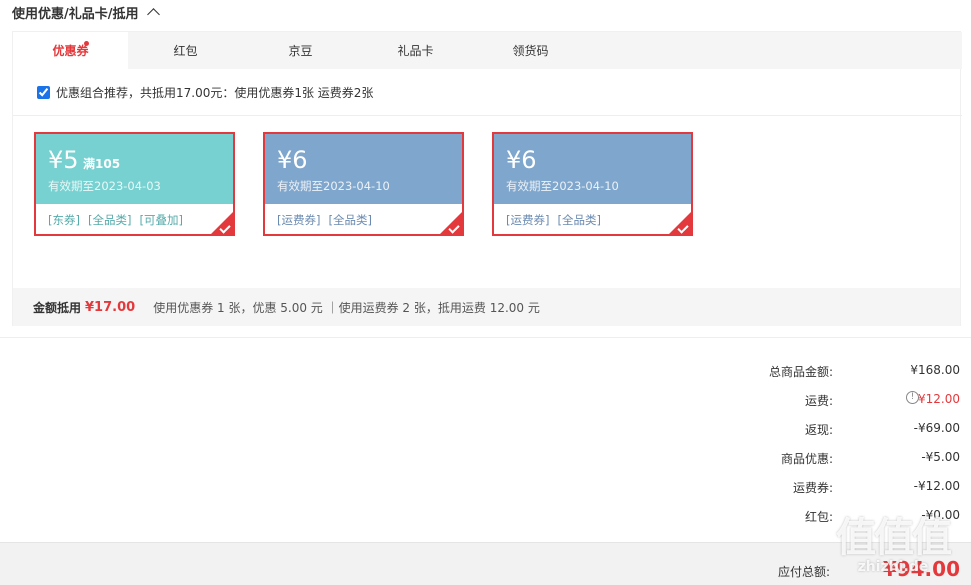  I want to click on coupon-card: ¥5 满105 有效期至2023-04-03 [东券] [全品类] [可叠加], so click(134, 184).